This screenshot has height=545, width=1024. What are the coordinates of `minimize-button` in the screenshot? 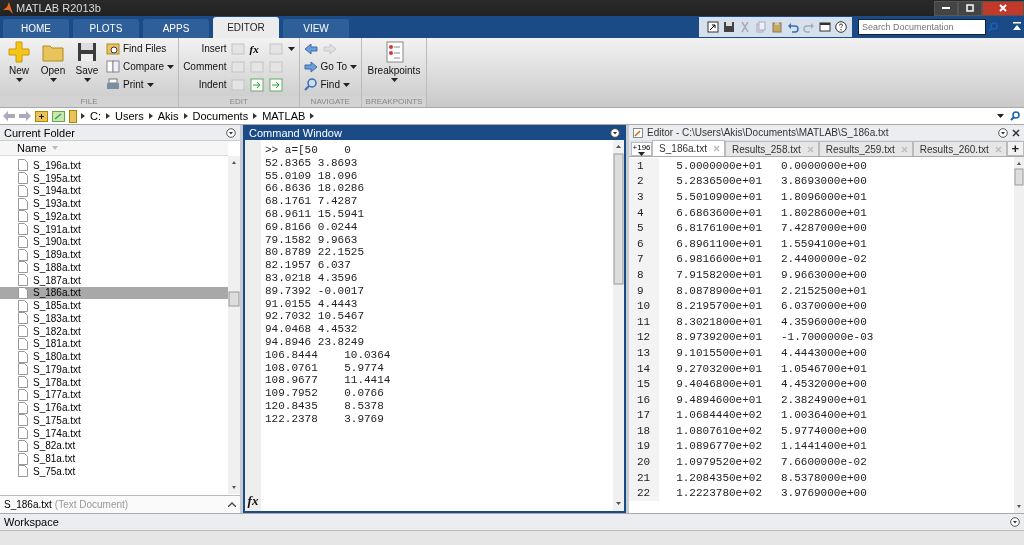 It's located at (946, 8).